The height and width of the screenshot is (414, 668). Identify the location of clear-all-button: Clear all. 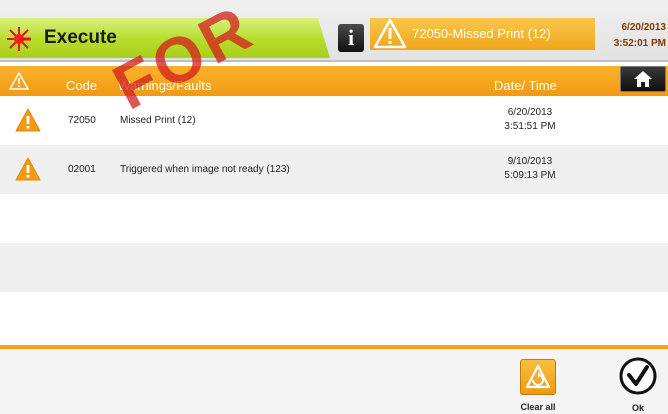
(538, 383).